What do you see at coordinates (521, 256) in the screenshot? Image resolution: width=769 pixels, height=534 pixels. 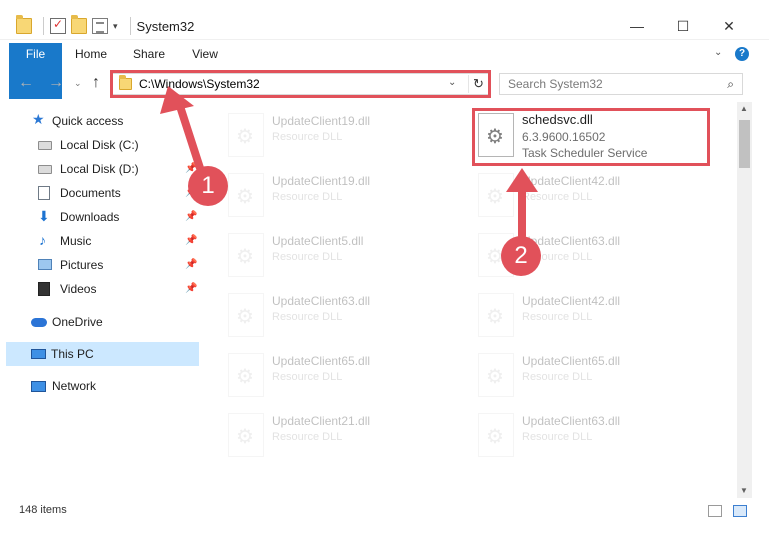 I see `step-badge-2: 2` at bounding box center [521, 256].